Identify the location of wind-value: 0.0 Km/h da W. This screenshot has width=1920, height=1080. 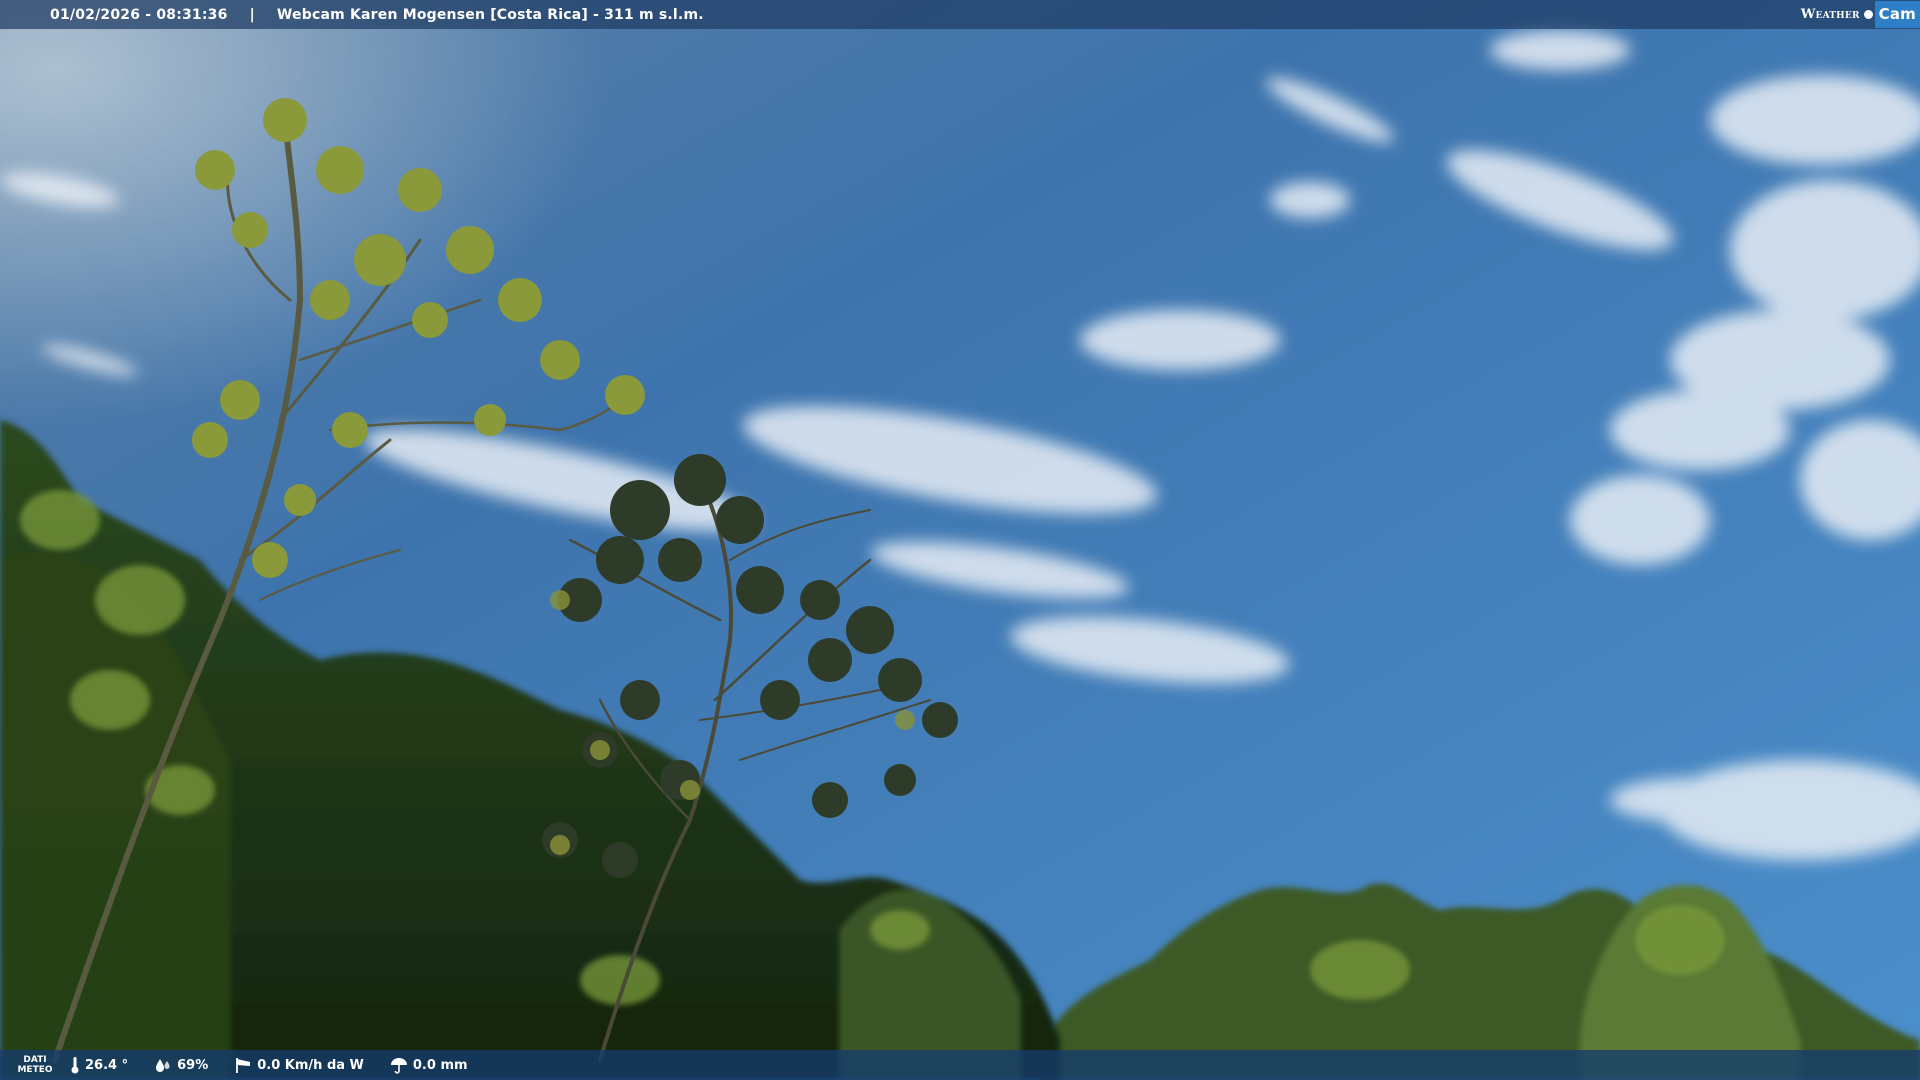
(310, 1065).